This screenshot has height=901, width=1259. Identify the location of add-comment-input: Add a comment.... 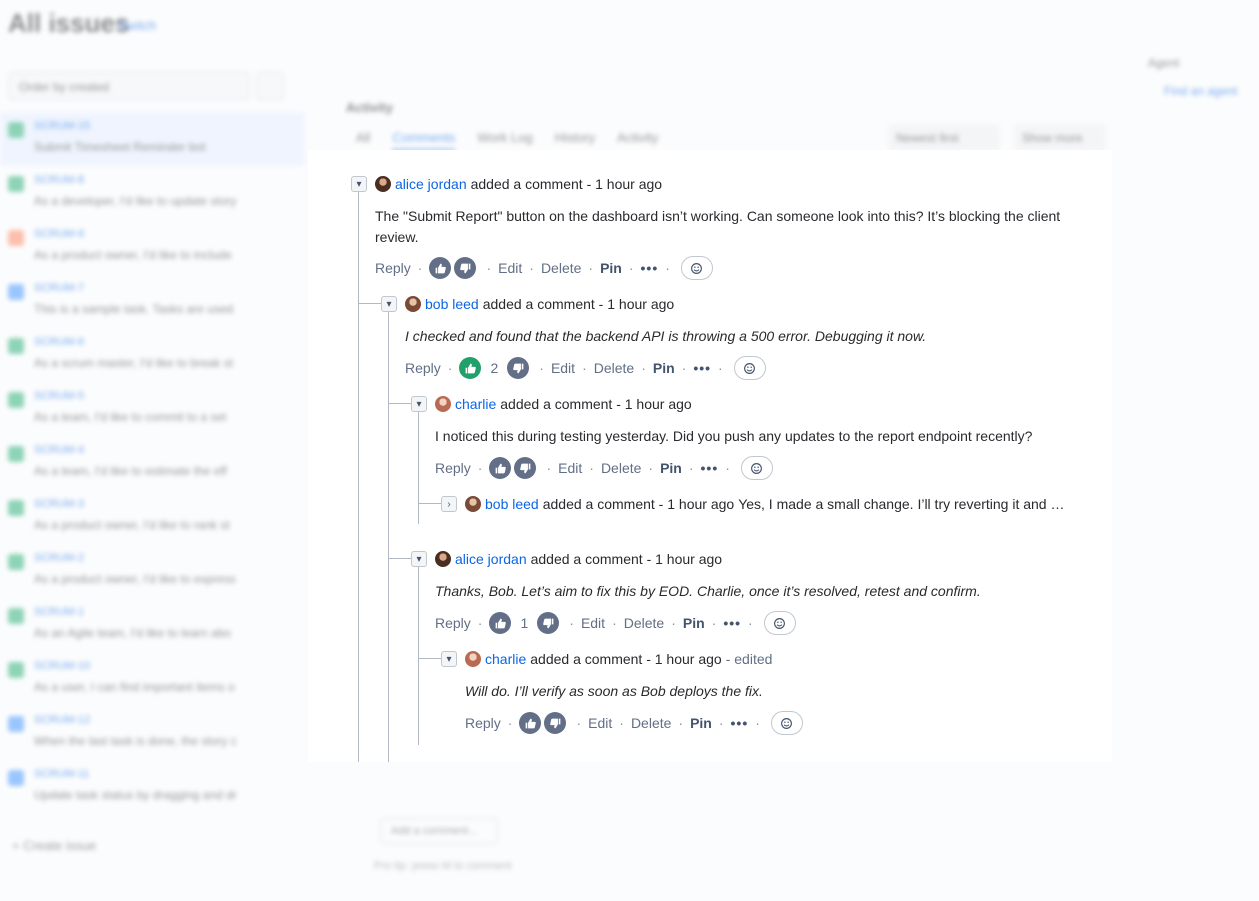
(439, 831).